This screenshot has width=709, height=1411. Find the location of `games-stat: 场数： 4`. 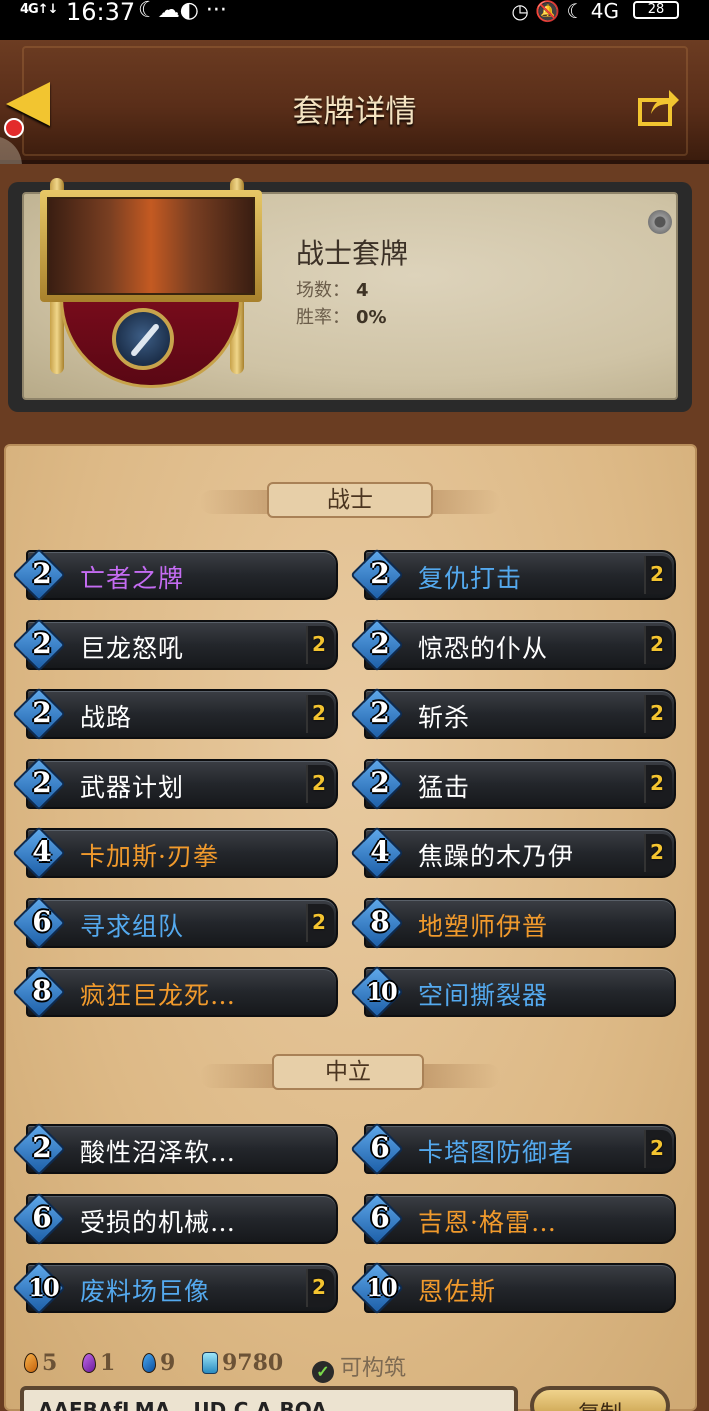

games-stat: 场数： 4 is located at coordinates (332, 289).